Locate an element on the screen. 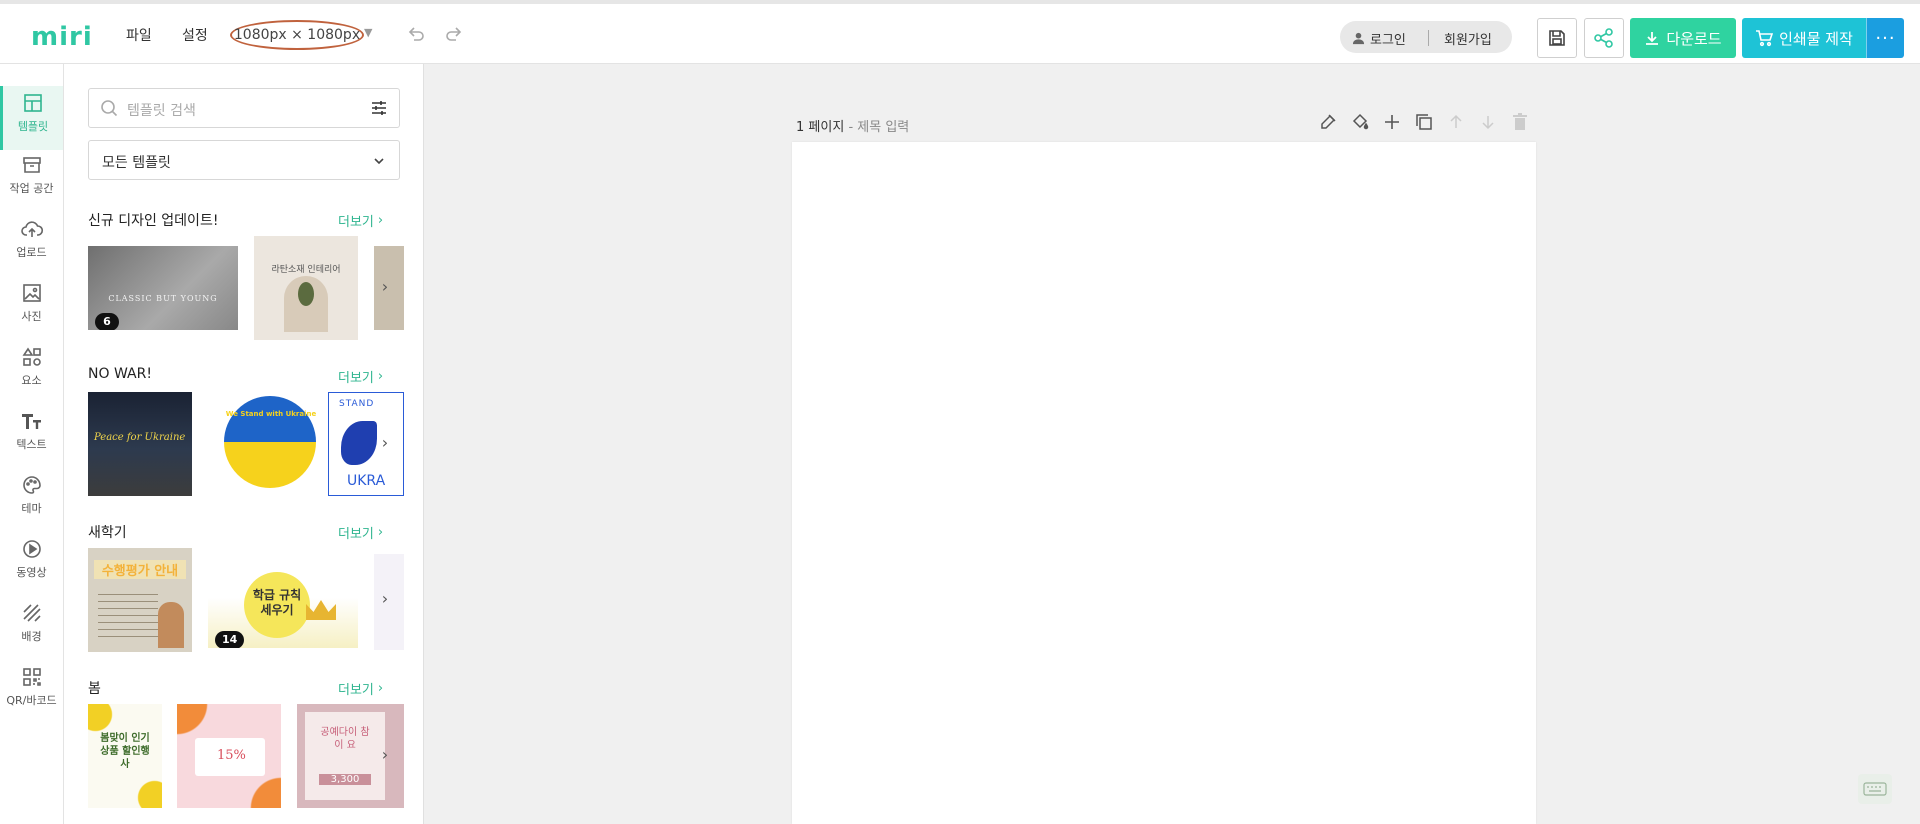 This screenshot has width=1920, height=824. sidebar-item-elements: 요소 is located at coordinates (31, 378).